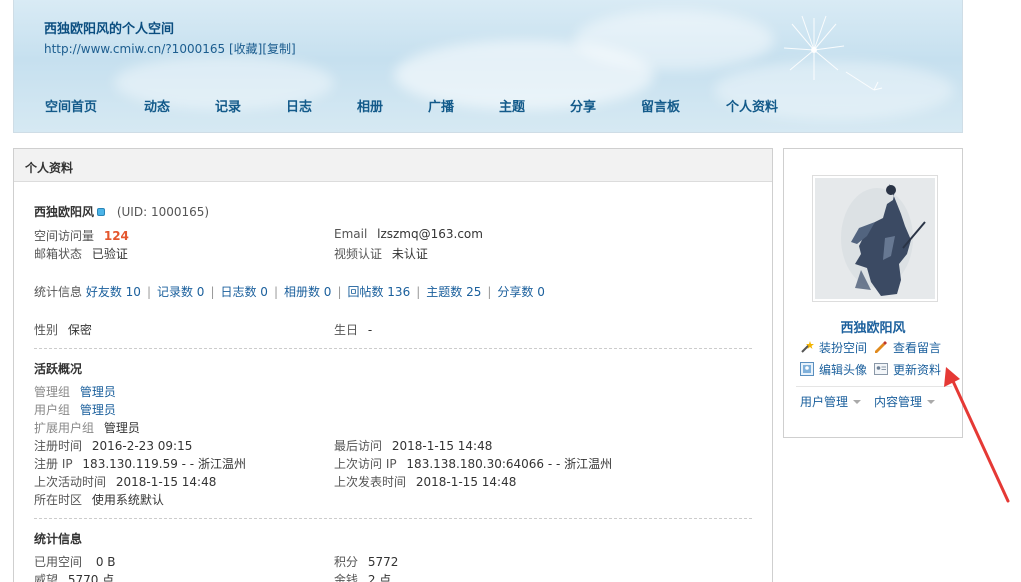 The height and width of the screenshot is (582, 1021). Describe the element at coordinates (105, 562) in the screenshot. I see `space-value: 0 B` at that location.